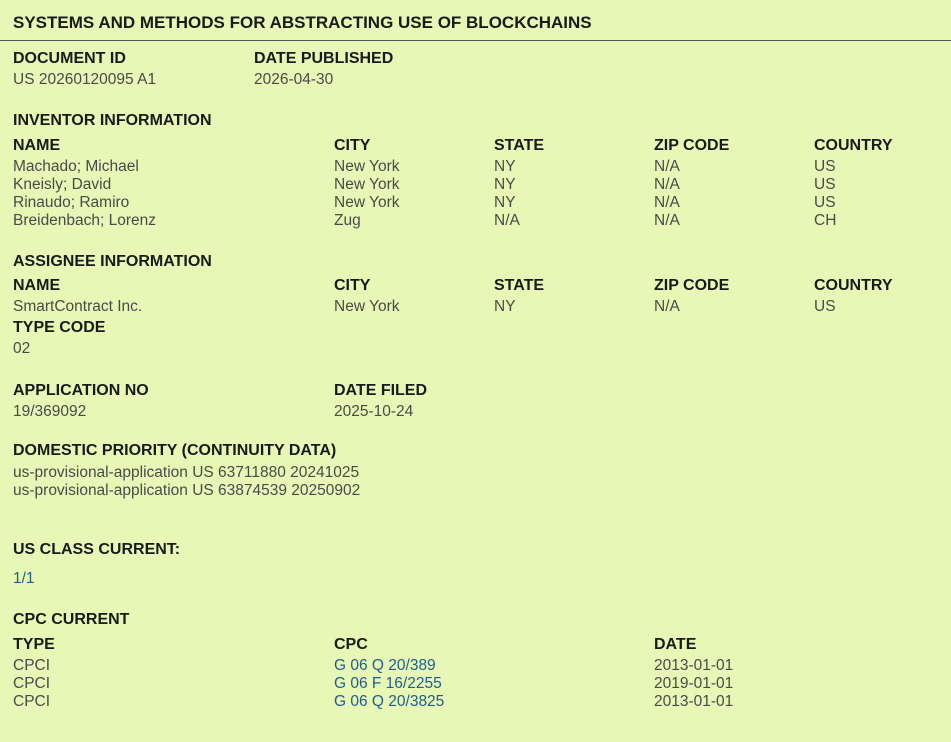 This screenshot has height=742, width=951. What do you see at coordinates (675, 644) in the screenshot?
I see `cpc-header-date: DATE` at bounding box center [675, 644].